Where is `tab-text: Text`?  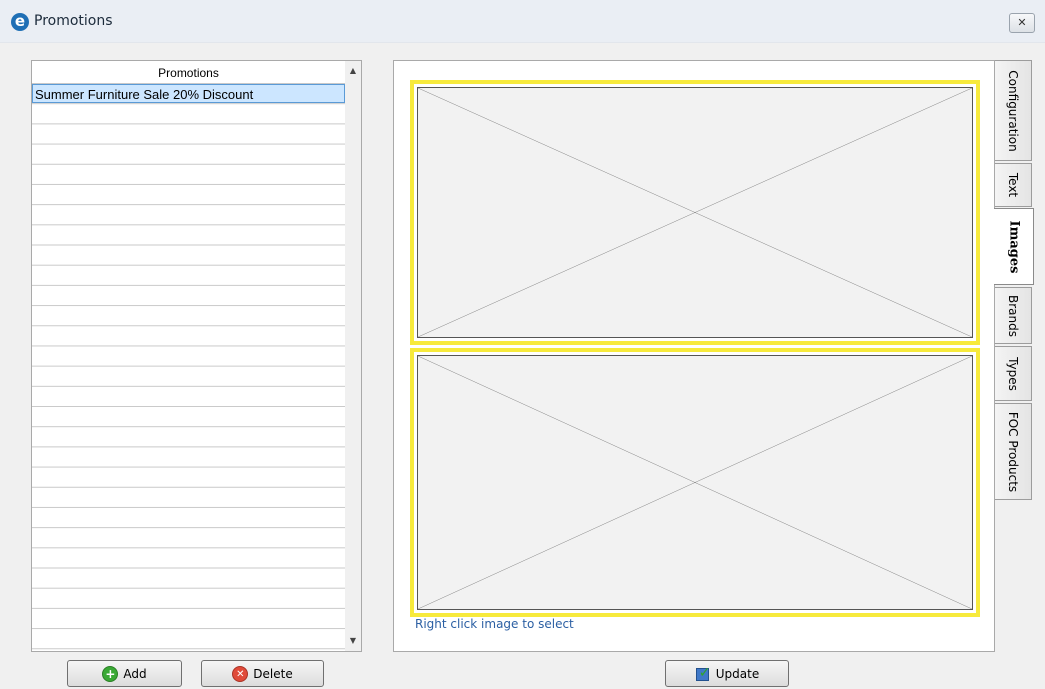 tab-text: Text is located at coordinates (1013, 185).